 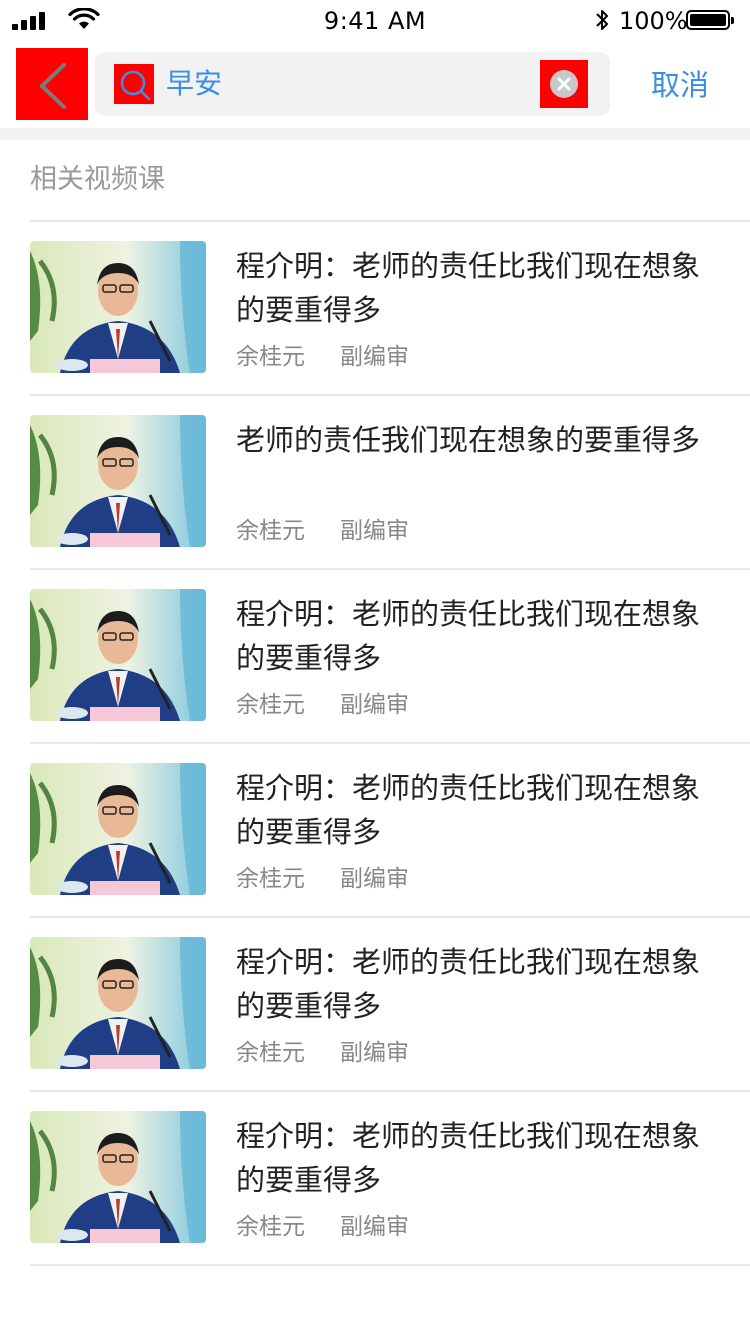 What do you see at coordinates (468, 440) in the screenshot?
I see `course-title: 老师的责任我们现在想象的要重得多` at bounding box center [468, 440].